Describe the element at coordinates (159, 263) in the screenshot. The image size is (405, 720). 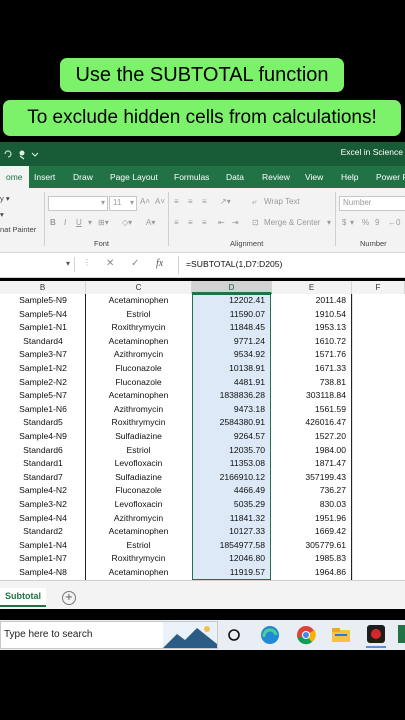
I see `insert-function-button: fx` at that location.